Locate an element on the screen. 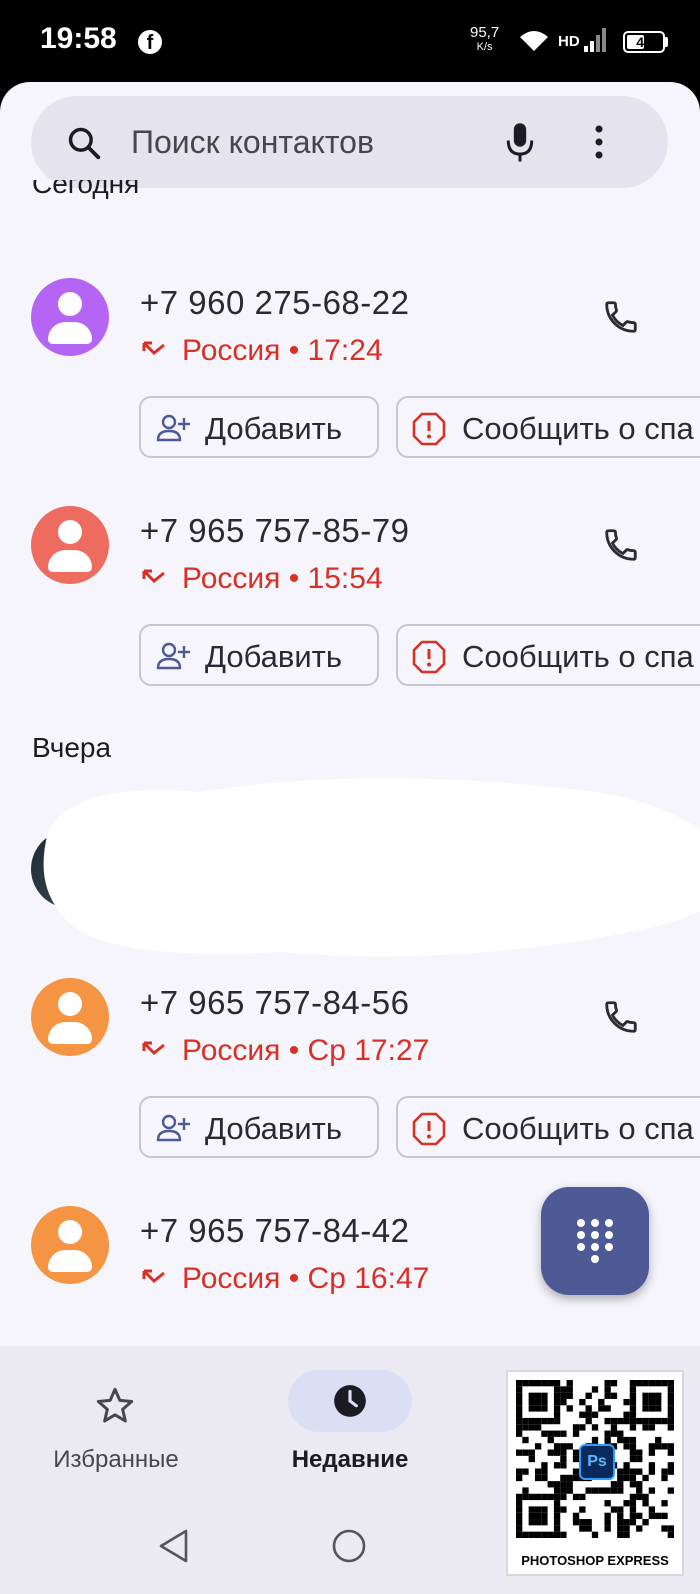 The width and height of the screenshot is (700, 1594). dialpad-button is located at coordinates (595, 1241).